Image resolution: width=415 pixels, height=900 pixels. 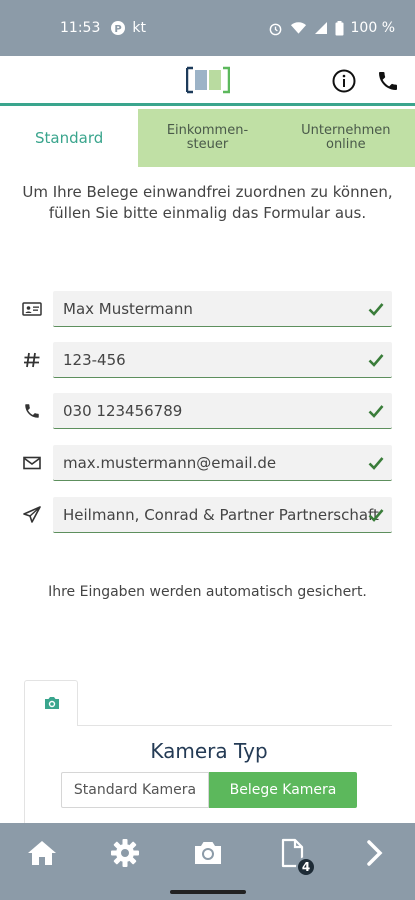 What do you see at coordinates (320, 28) in the screenshot?
I see `signal-icon` at bounding box center [320, 28].